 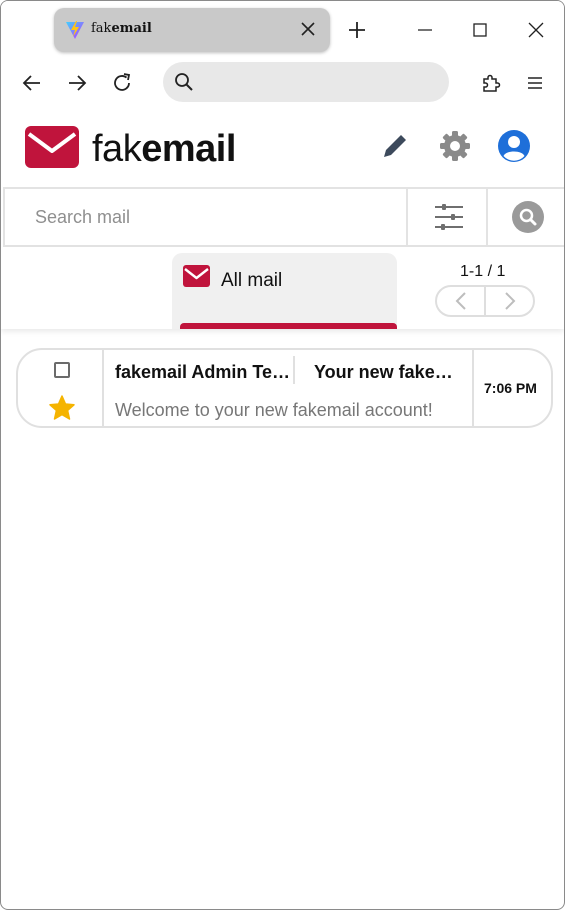 What do you see at coordinates (491, 83) in the screenshot?
I see `puzzle-icon` at bounding box center [491, 83].